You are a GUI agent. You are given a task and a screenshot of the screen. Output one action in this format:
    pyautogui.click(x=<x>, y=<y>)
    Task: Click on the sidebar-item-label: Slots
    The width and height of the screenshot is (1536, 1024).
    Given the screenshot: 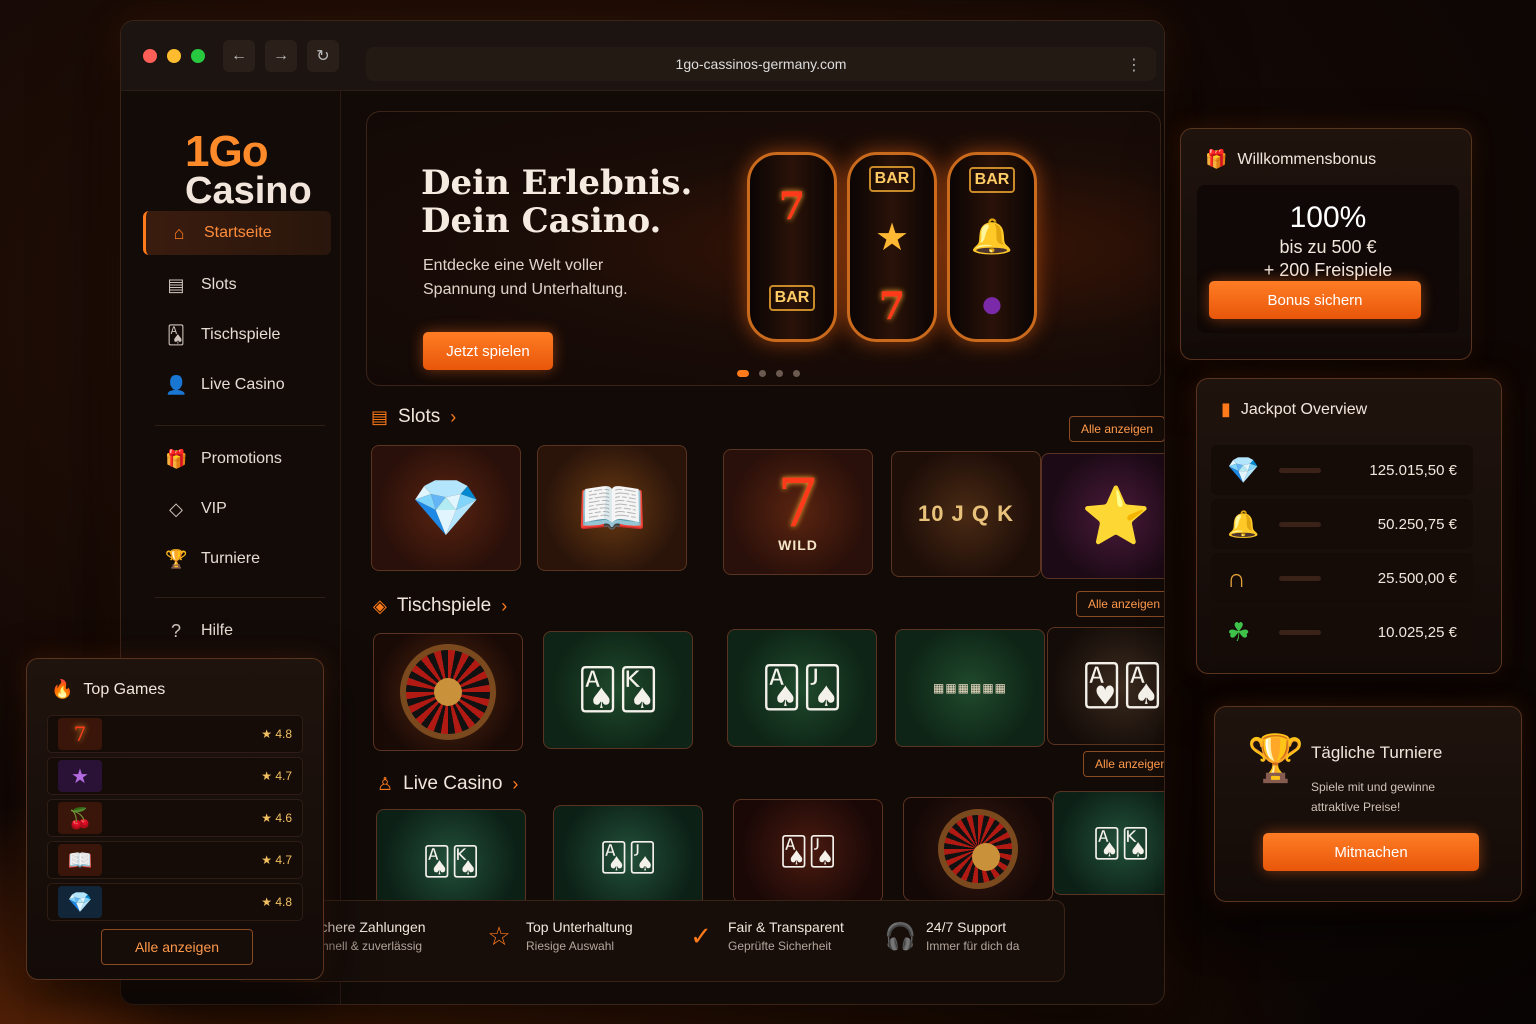 What is the action you would take?
    pyautogui.click(x=219, y=284)
    